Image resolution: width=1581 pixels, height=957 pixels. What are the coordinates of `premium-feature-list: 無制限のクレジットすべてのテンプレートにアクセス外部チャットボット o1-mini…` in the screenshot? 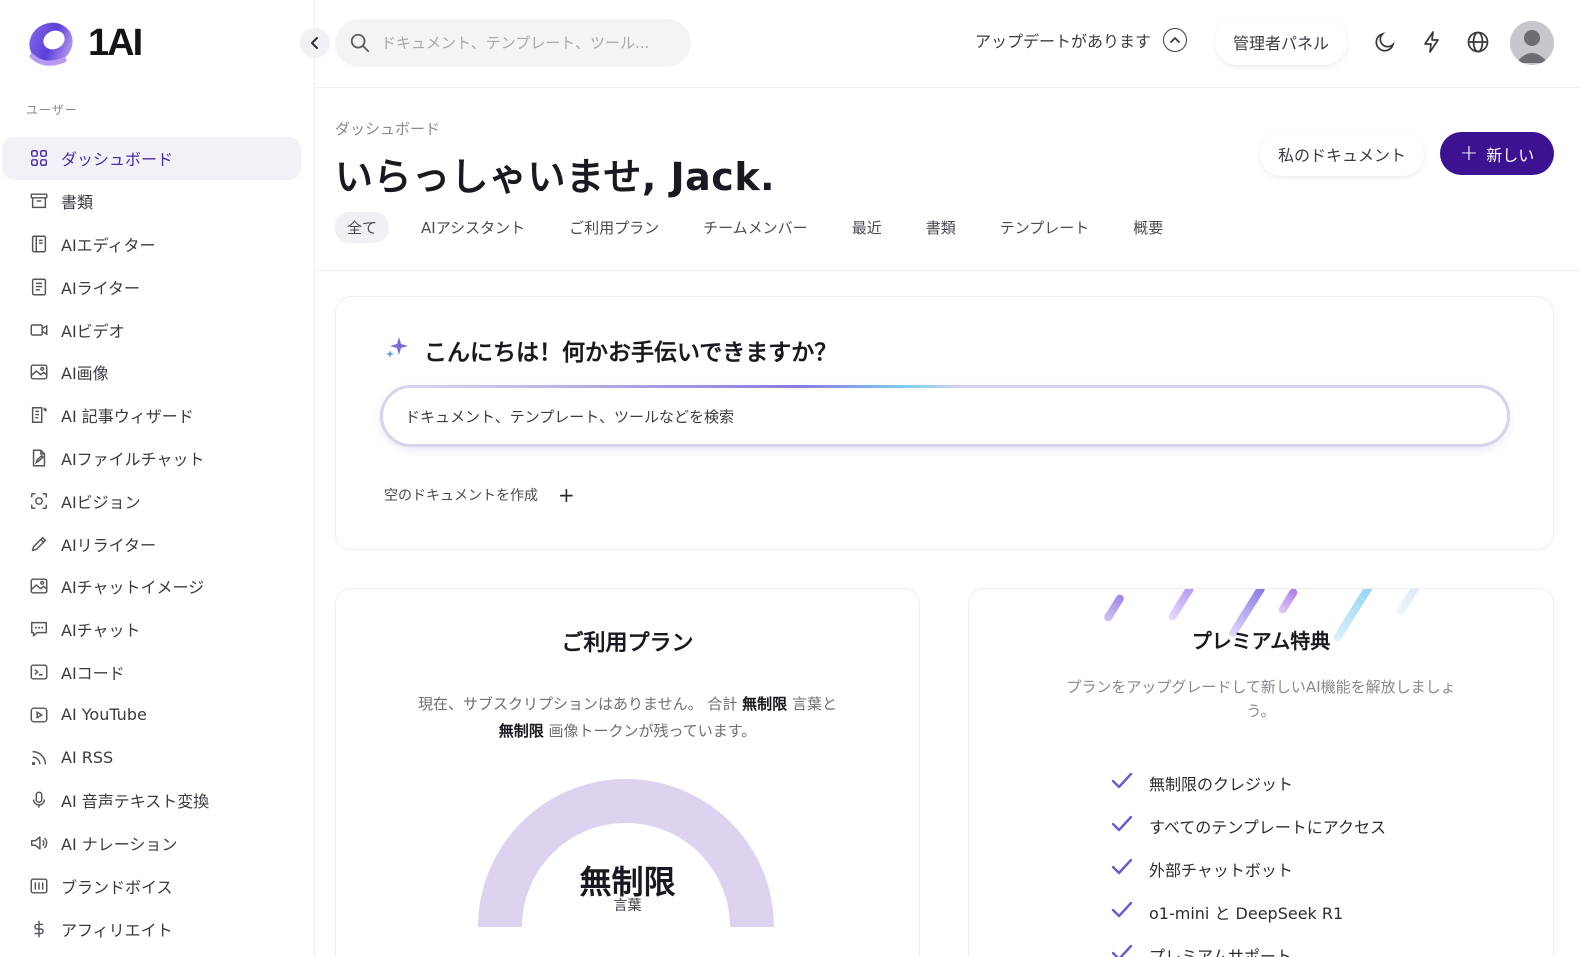 It's located at (1248, 859).